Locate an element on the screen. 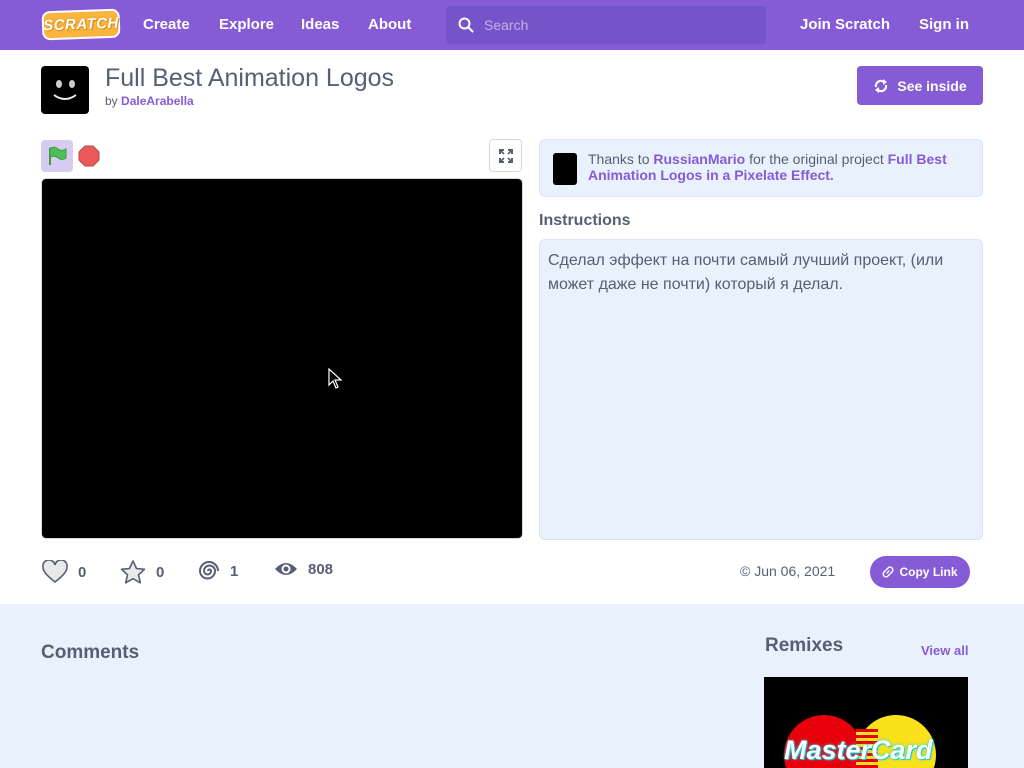 The width and height of the screenshot is (1024, 768). green-flag-button is located at coordinates (57, 156).